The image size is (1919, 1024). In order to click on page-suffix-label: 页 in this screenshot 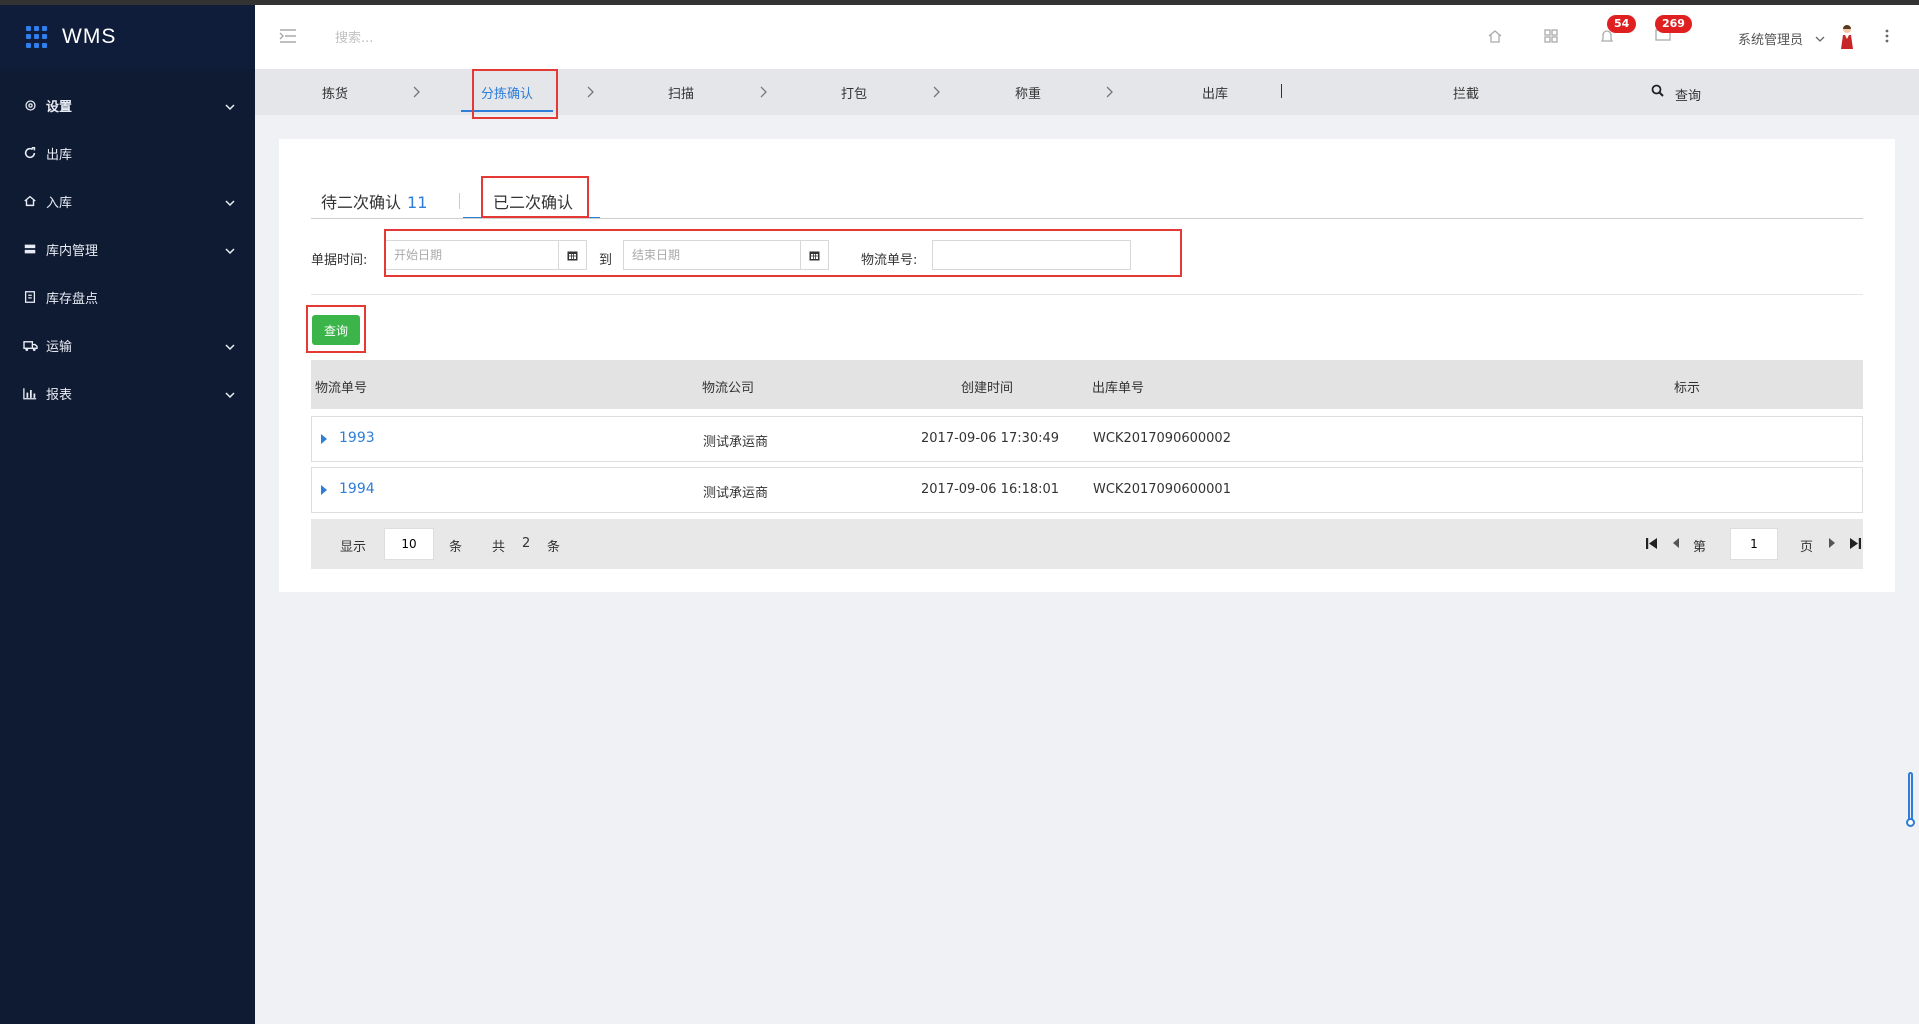, I will do `click(1807, 547)`.